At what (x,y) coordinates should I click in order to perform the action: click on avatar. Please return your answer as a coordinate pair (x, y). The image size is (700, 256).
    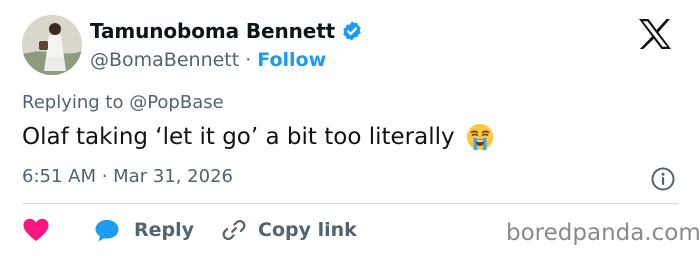
    Looking at the image, I should click on (52, 45).